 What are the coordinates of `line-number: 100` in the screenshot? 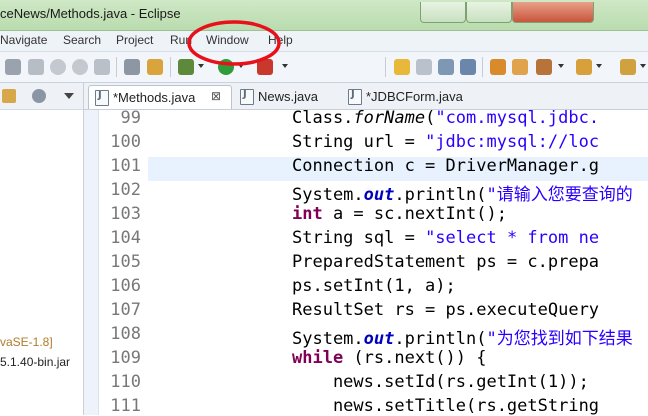 It's located at (125, 142).